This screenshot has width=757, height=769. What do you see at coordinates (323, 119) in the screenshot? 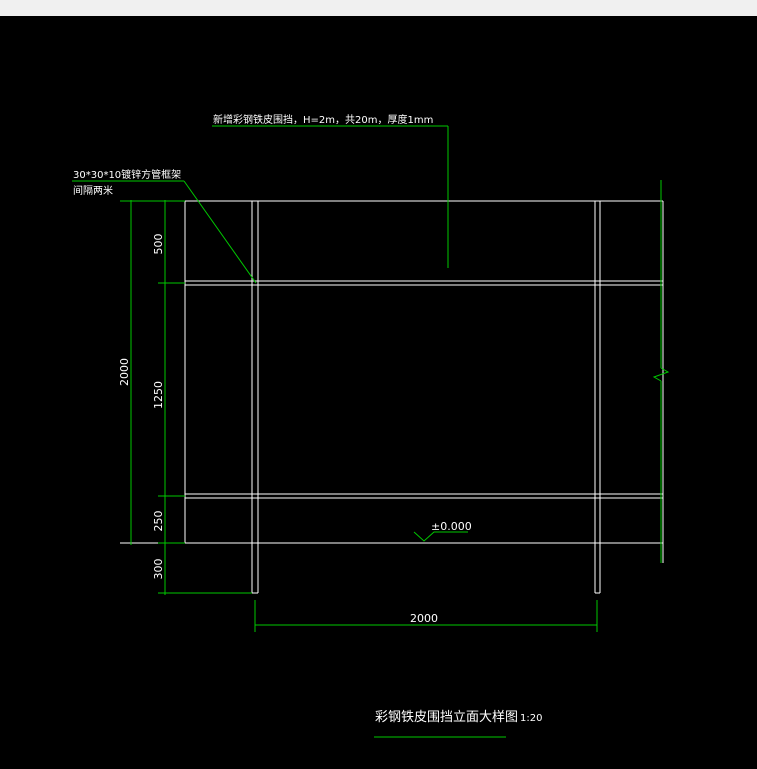
I see `panel-note-label: 新增彩钢铁皮围挡，H=2m，共20m，厚度1mm` at bounding box center [323, 119].